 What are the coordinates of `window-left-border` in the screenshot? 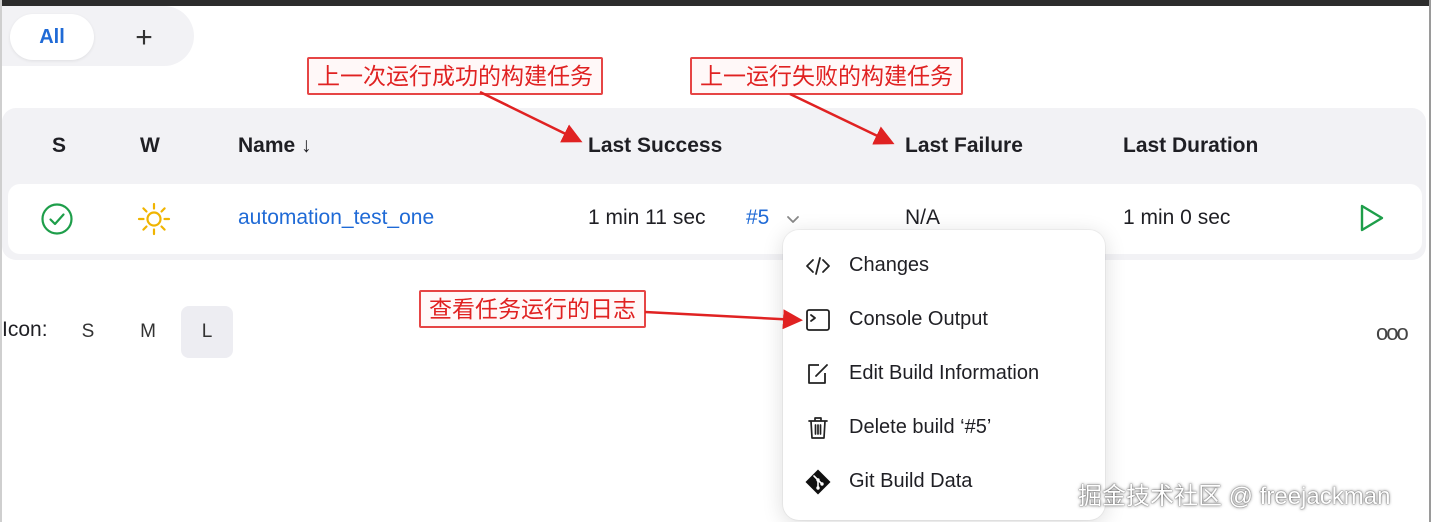 It's located at (1, 261).